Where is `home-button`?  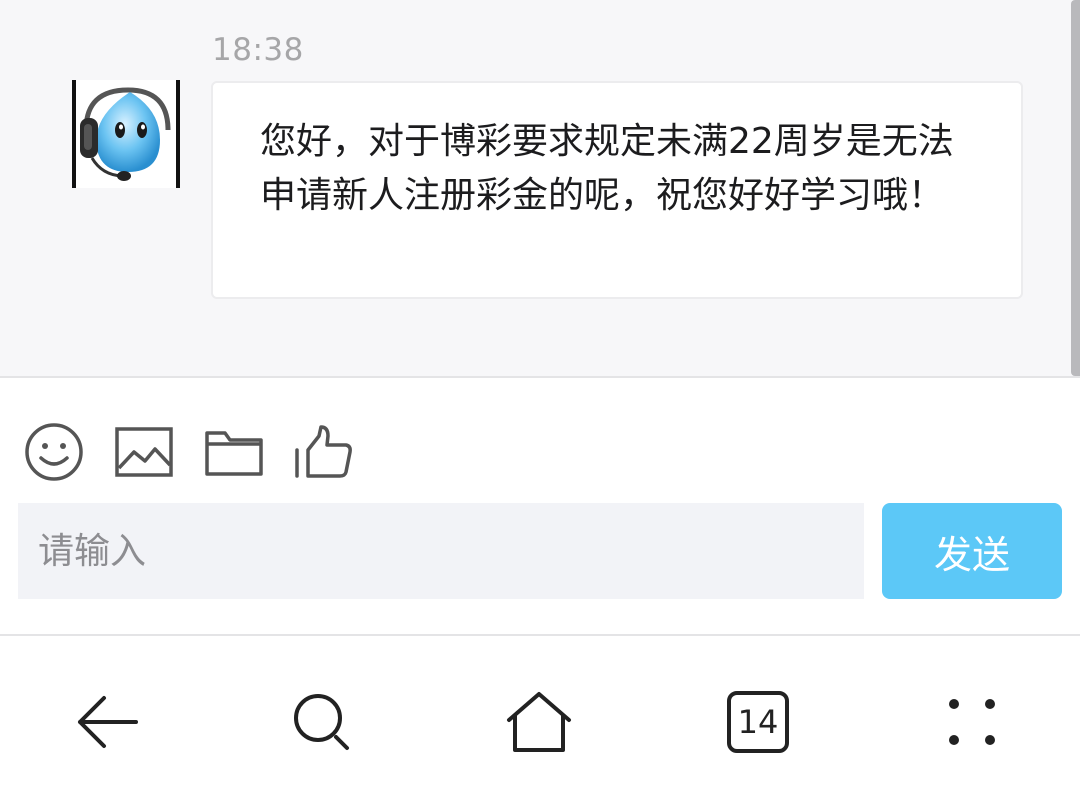
home-button is located at coordinates (539, 722).